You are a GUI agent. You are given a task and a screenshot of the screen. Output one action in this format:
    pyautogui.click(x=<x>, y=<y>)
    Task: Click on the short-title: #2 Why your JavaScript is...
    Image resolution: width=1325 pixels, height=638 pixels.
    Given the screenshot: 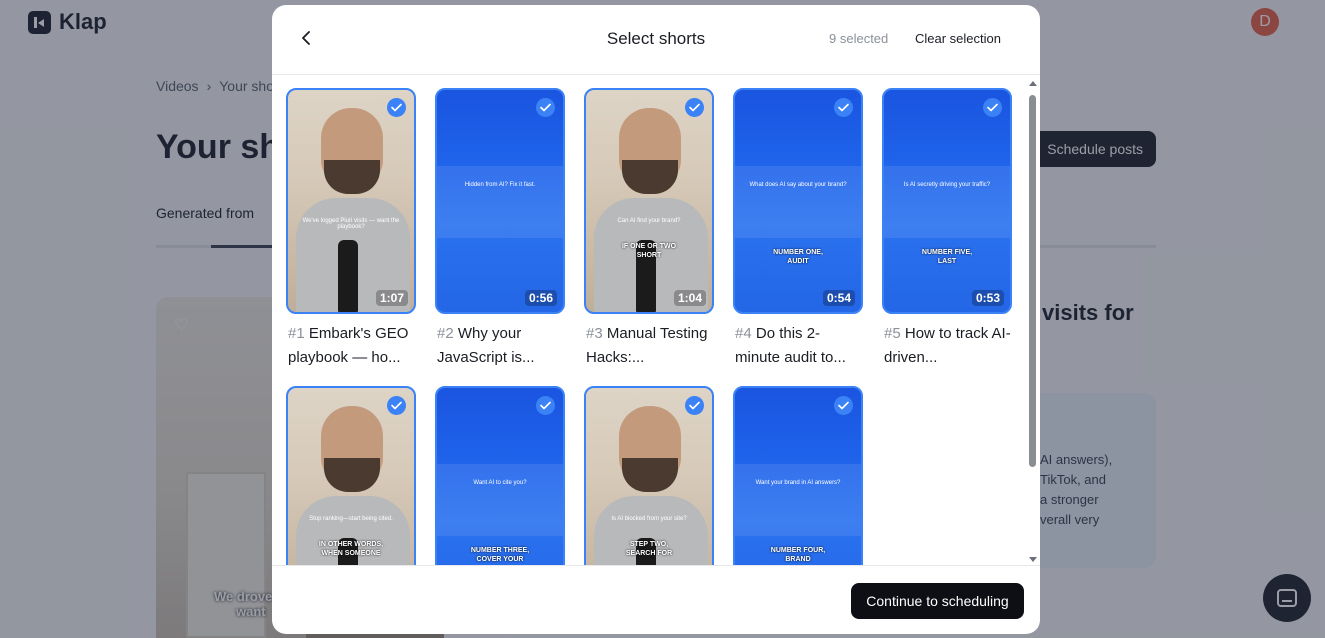 What is the action you would take?
    pyautogui.click(x=501, y=346)
    